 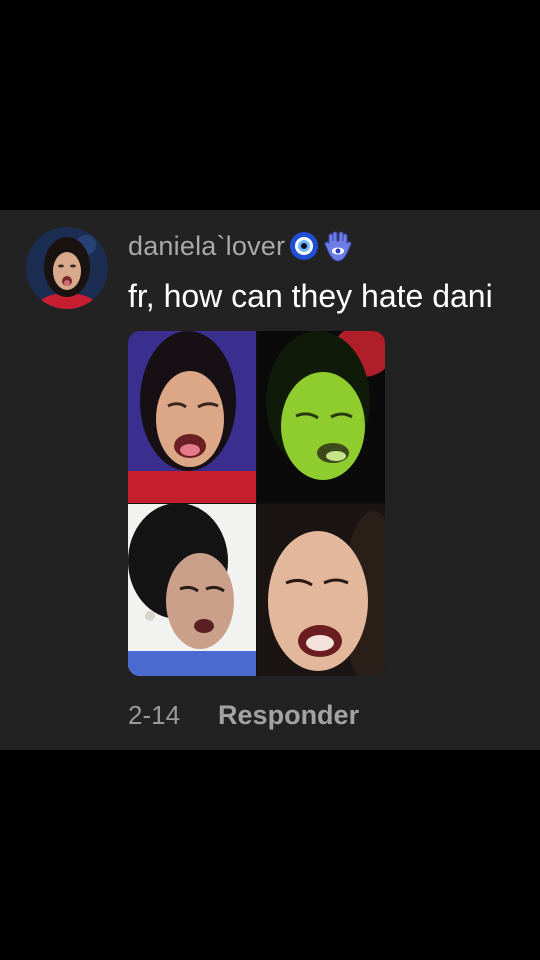 What do you see at coordinates (304, 246) in the screenshot?
I see `nazar-amulet-icon` at bounding box center [304, 246].